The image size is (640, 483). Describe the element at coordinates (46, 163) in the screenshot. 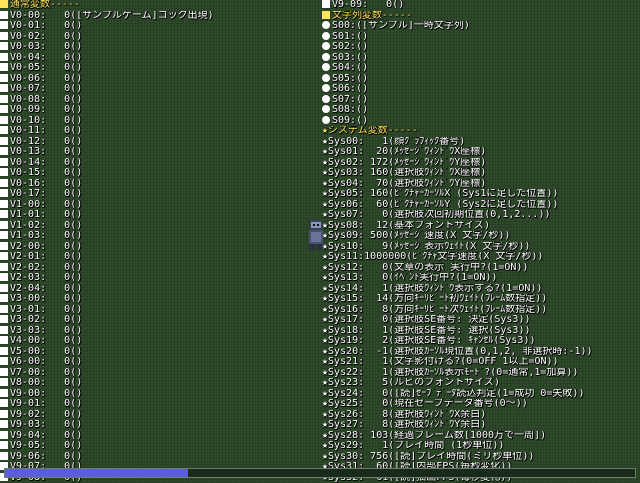

I see `variable-text: V0-14: 0()` at that location.